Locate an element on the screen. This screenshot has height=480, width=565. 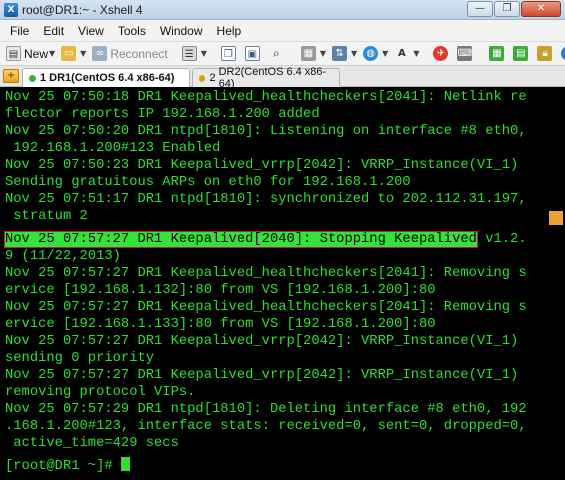
new-session-label: New is located at coordinates (36, 53).